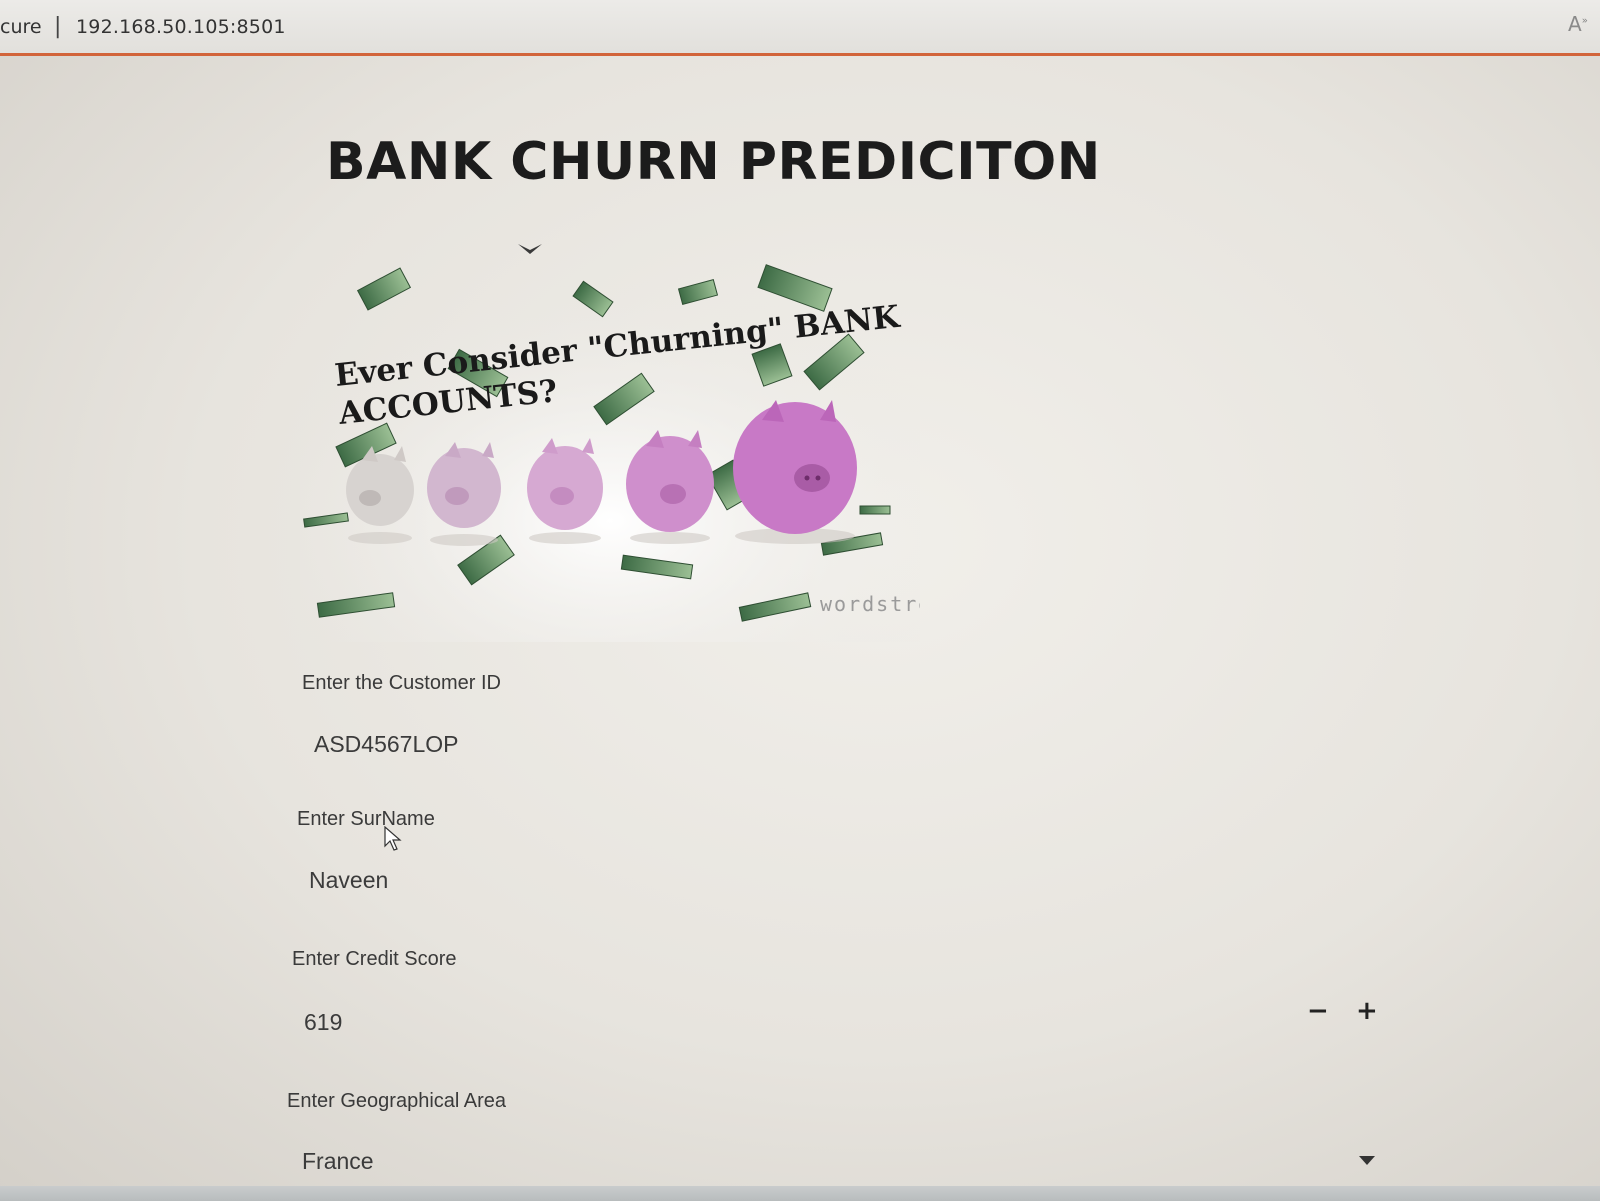 The width and height of the screenshot is (1600, 1201). What do you see at coordinates (1367, 1011) in the screenshot?
I see `credit-score-increment-button: +` at bounding box center [1367, 1011].